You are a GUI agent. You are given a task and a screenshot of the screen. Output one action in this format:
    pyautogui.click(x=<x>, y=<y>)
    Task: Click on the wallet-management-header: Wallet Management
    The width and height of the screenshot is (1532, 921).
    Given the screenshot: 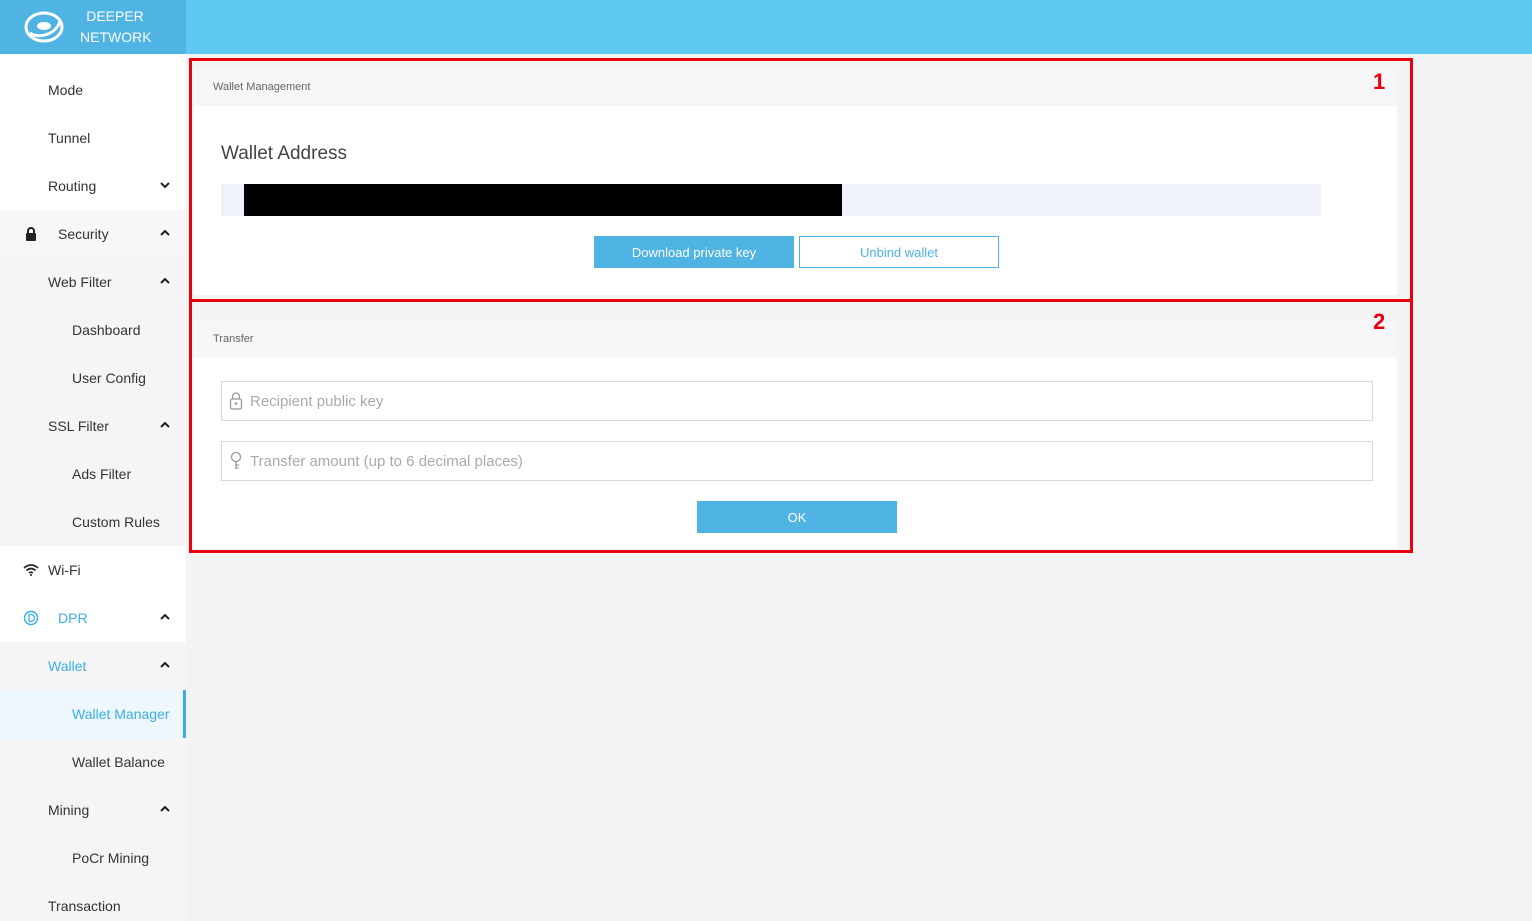 What is the action you would take?
    pyautogui.click(x=795, y=87)
    